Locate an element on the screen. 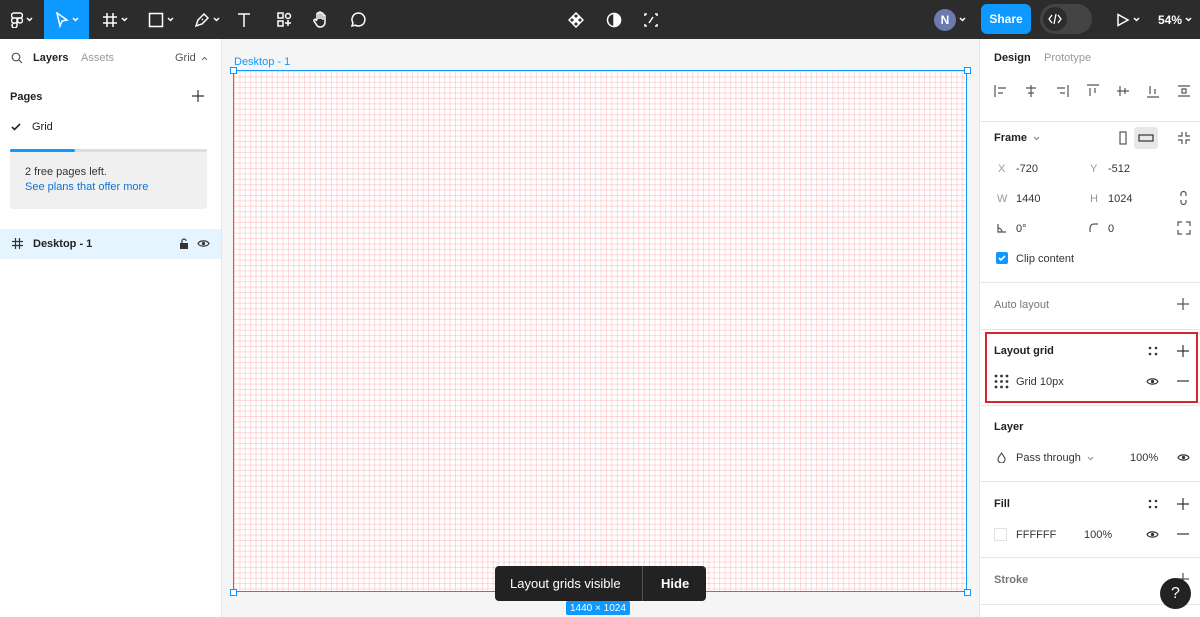 This screenshot has width=1200, height=617. lock-icon is located at coordinates (184, 243).